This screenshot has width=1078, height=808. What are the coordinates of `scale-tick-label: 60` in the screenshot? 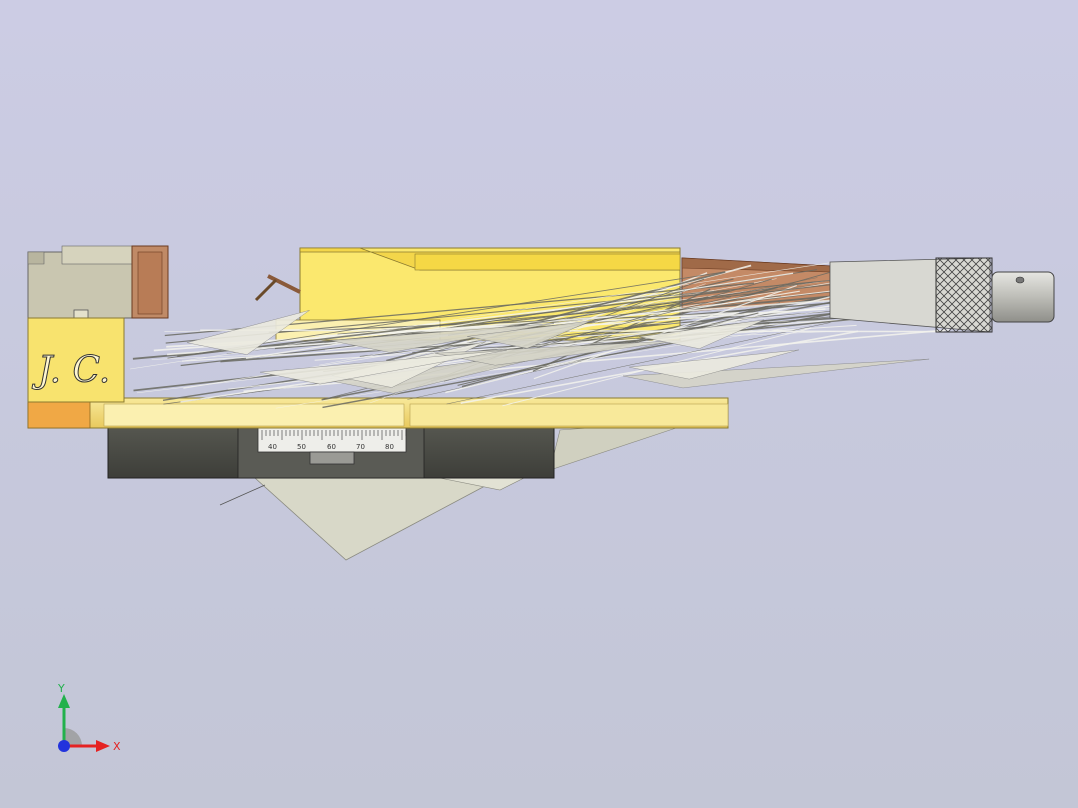 It's located at (331, 447).